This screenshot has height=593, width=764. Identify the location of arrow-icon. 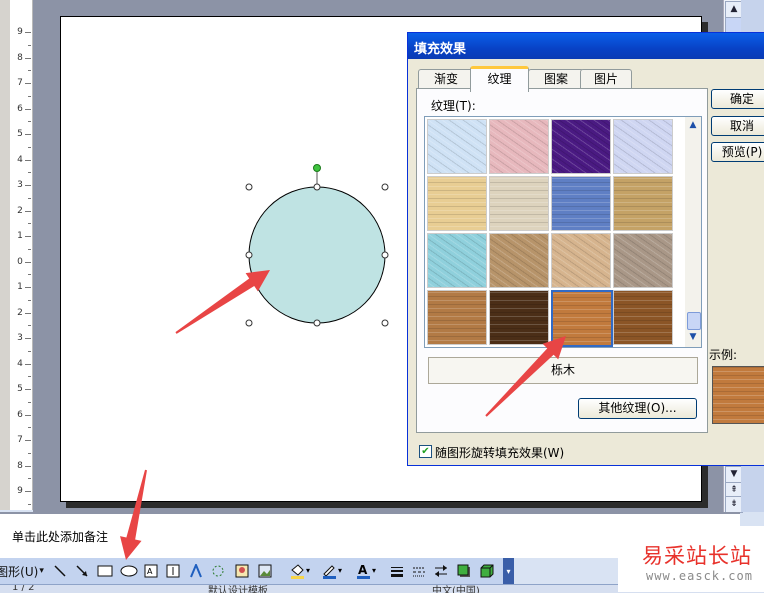
(82, 571).